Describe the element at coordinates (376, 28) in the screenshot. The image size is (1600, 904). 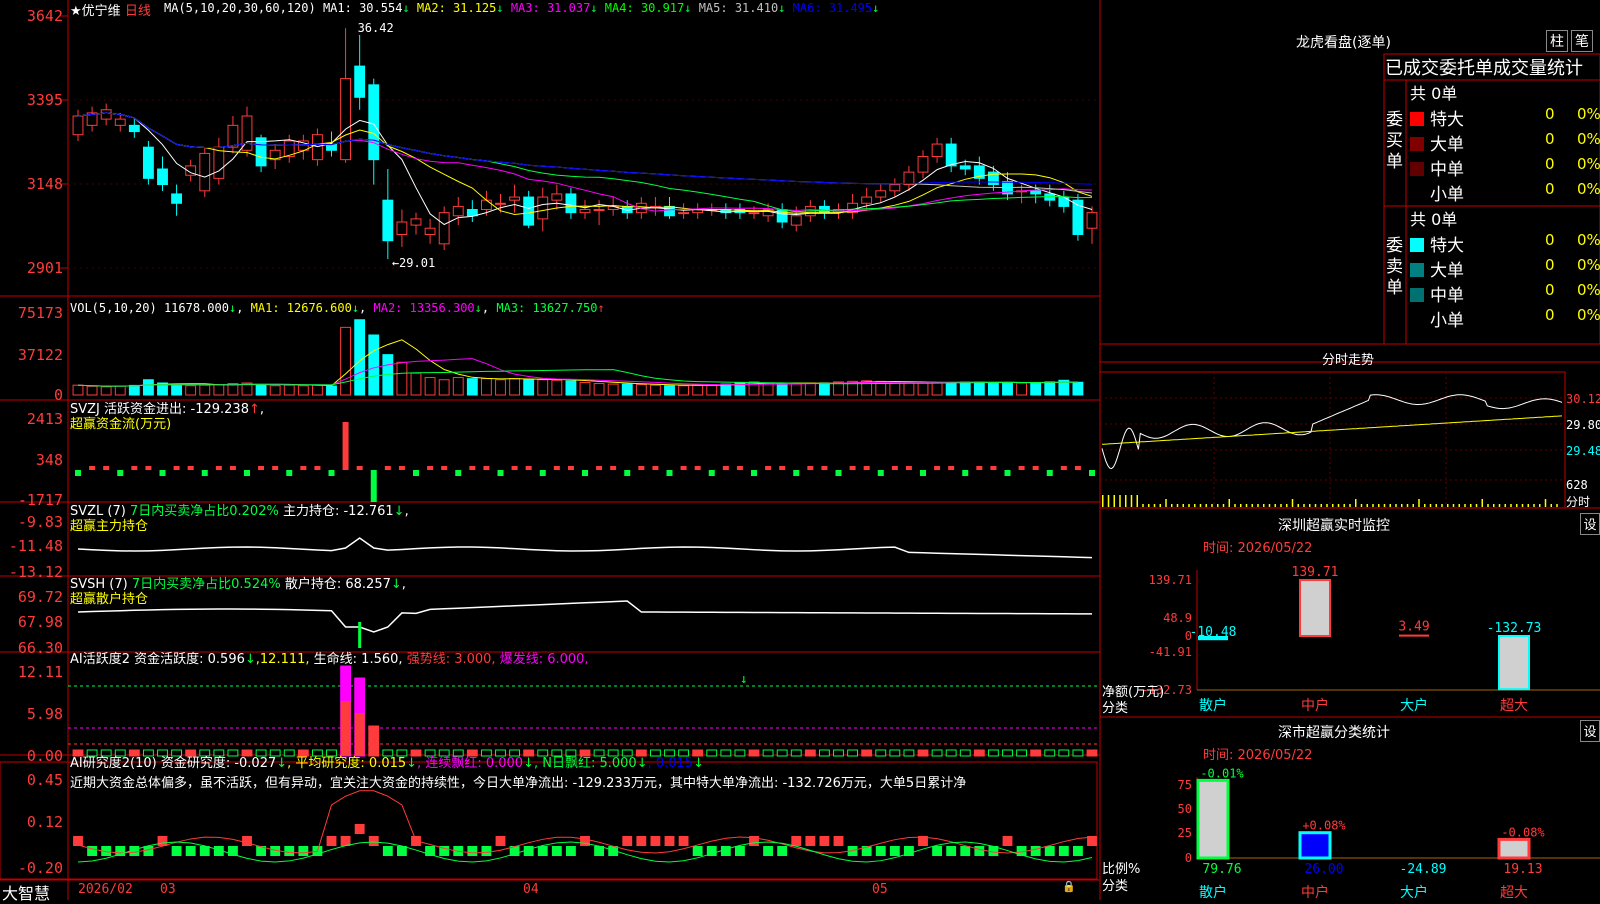
I see `high-price-marker: 36.42` at that location.